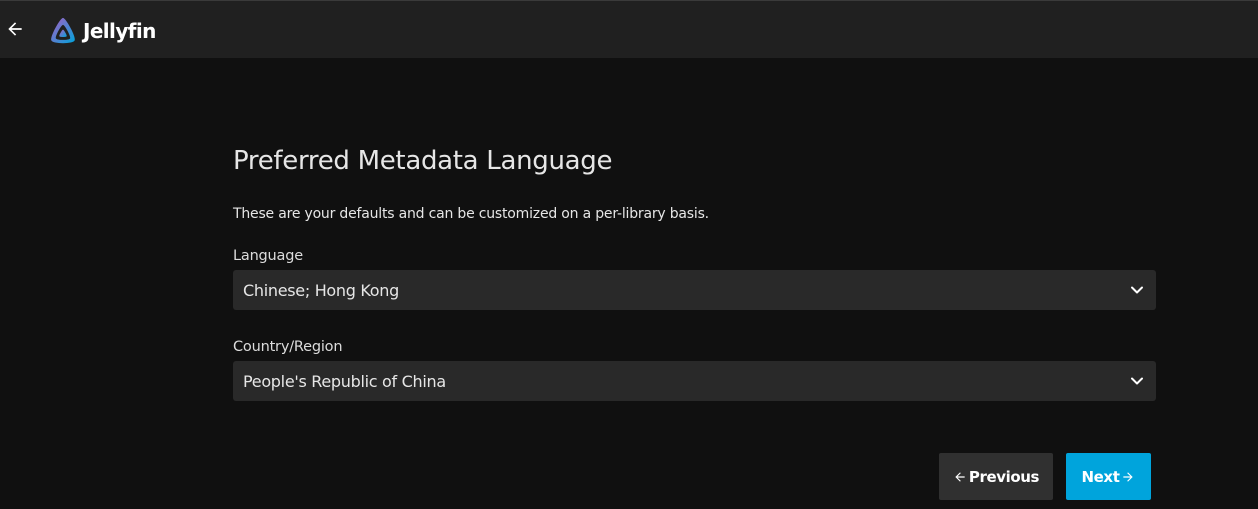 The height and width of the screenshot is (509, 1258). I want to click on language-label: Language, so click(268, 256).